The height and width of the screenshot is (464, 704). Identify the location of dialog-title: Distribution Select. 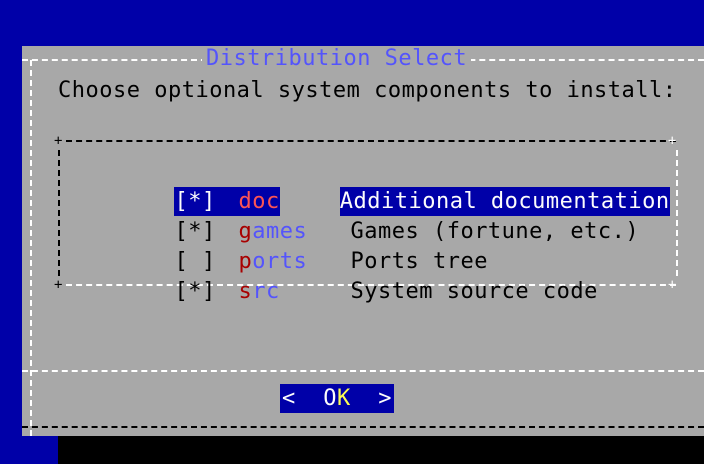
(337, 59).